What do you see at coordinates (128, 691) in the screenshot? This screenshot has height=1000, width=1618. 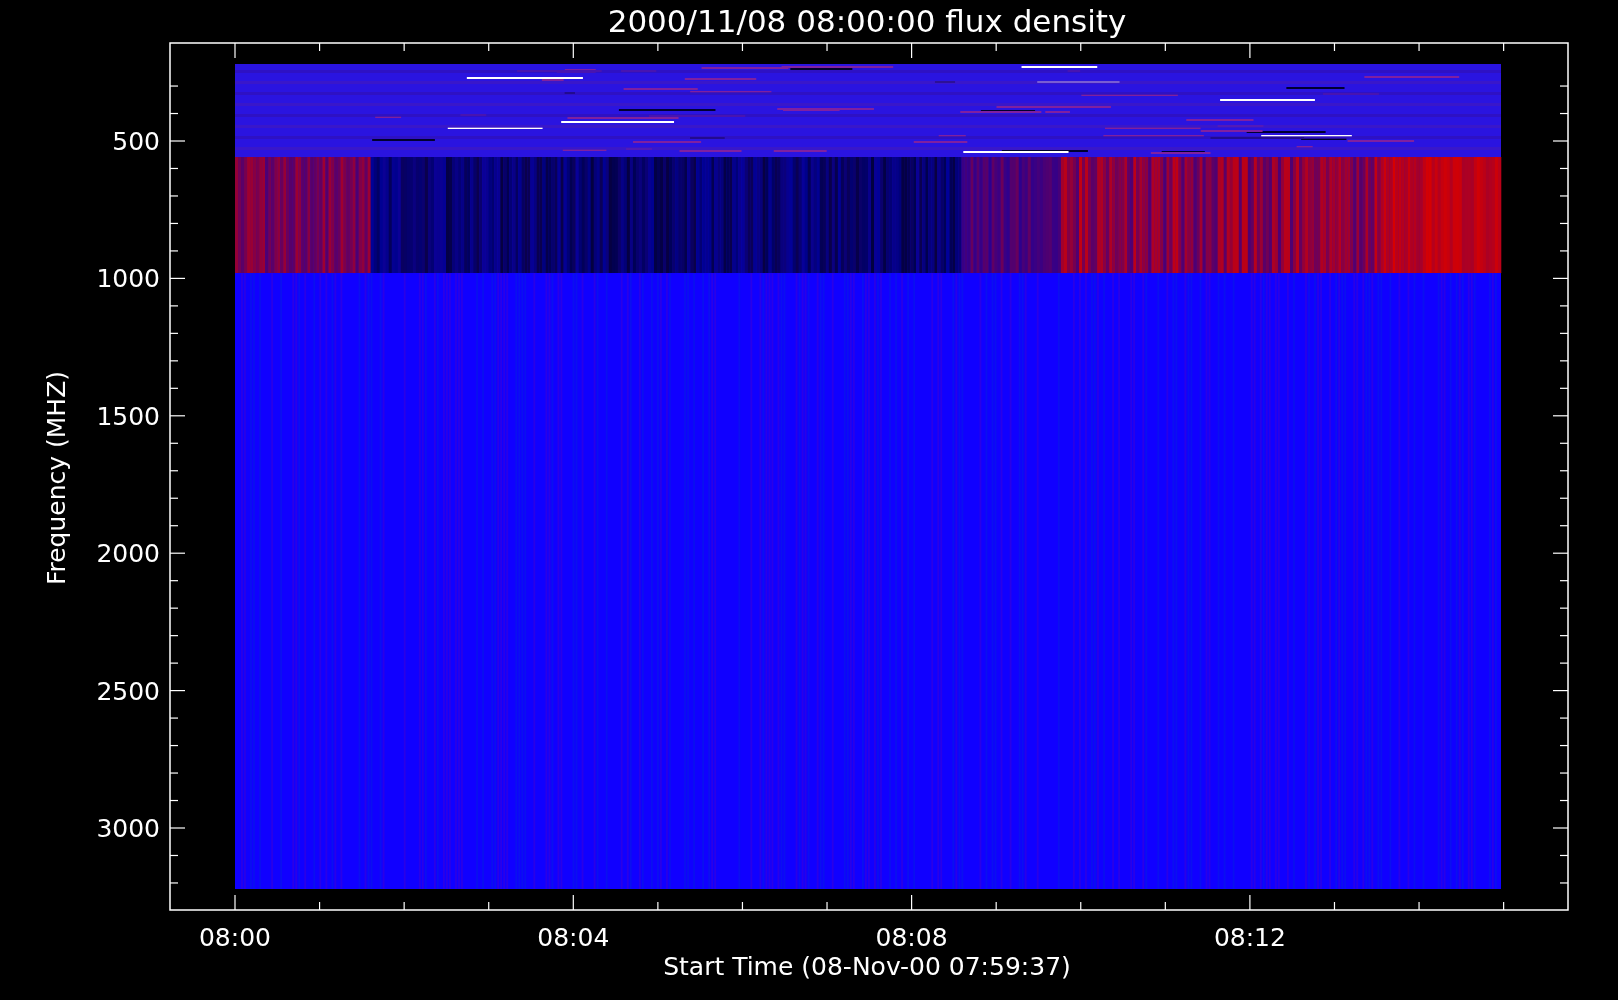 I see `y-tick-label: 2500` at bounding box center [128, 691].